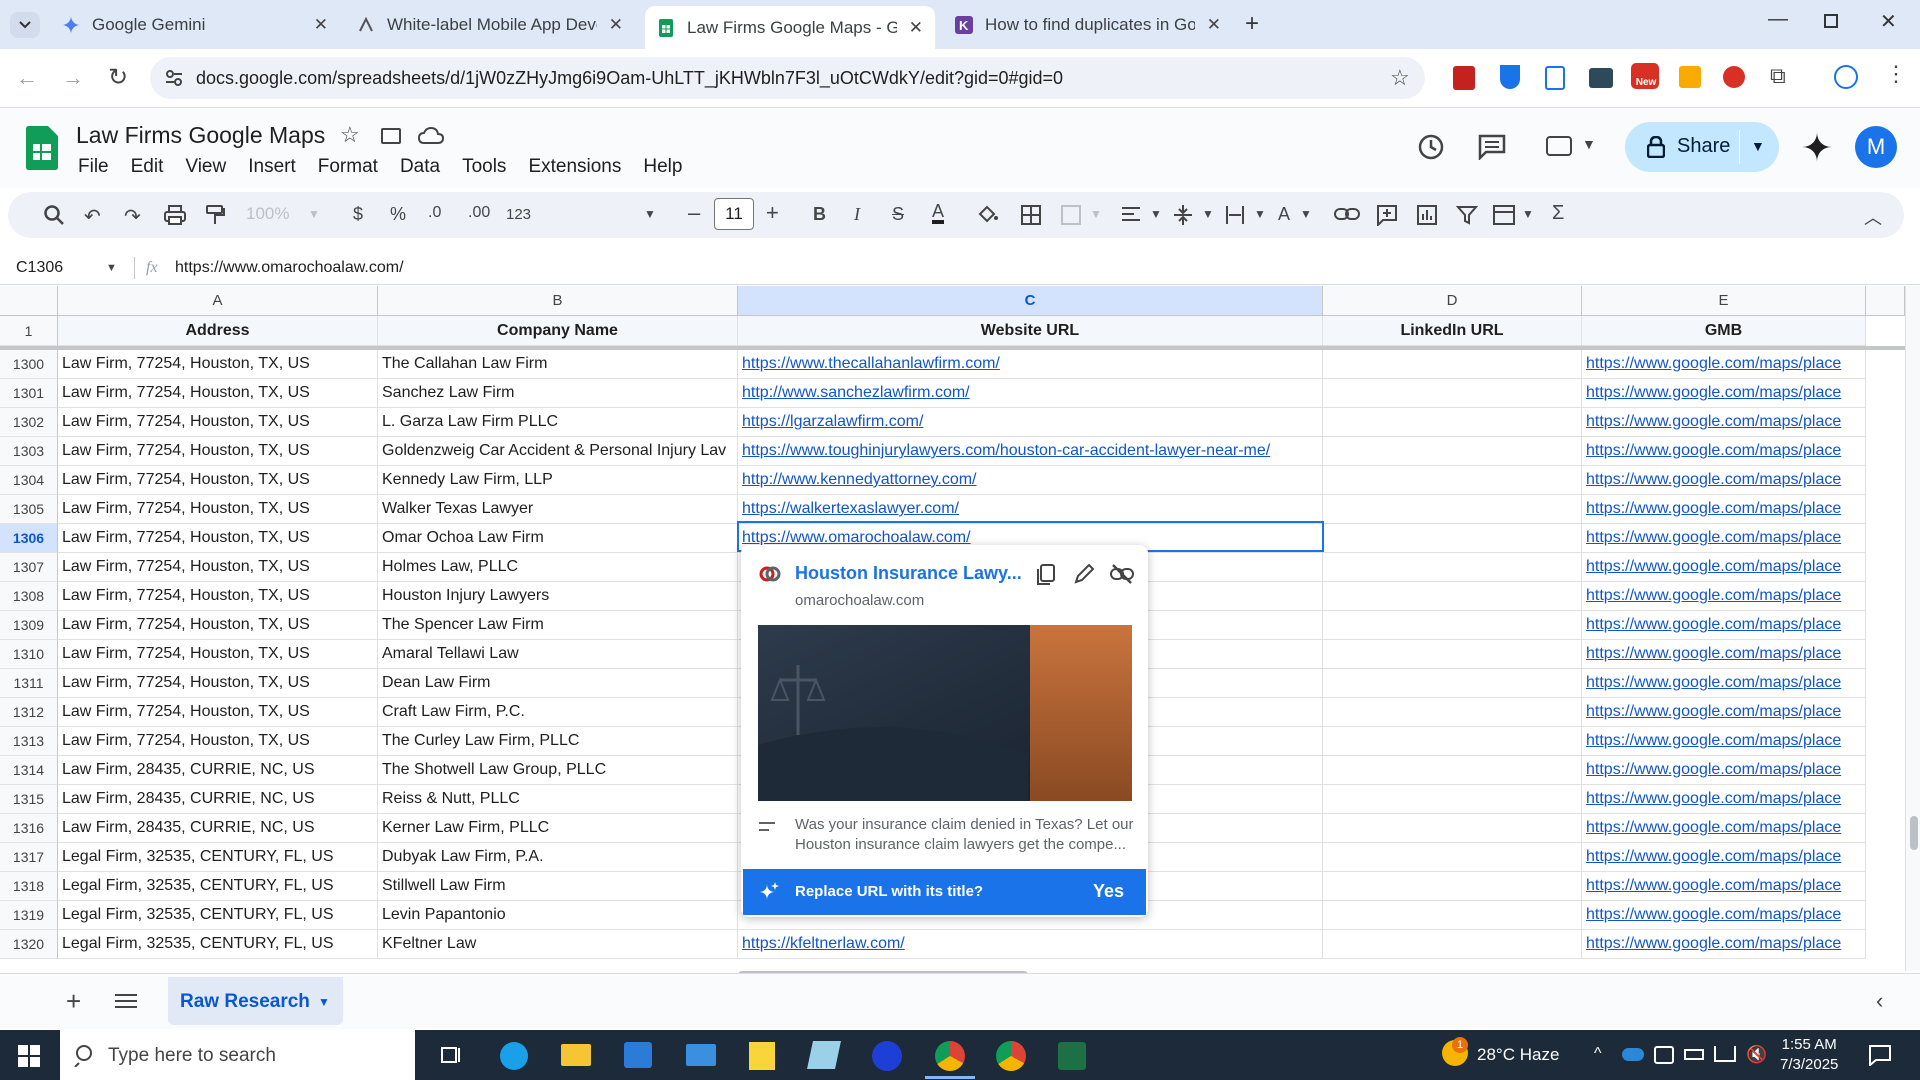 This screenshot has width=1920, height=1080. I want to click on menu-format: Format, so click(348, 167).